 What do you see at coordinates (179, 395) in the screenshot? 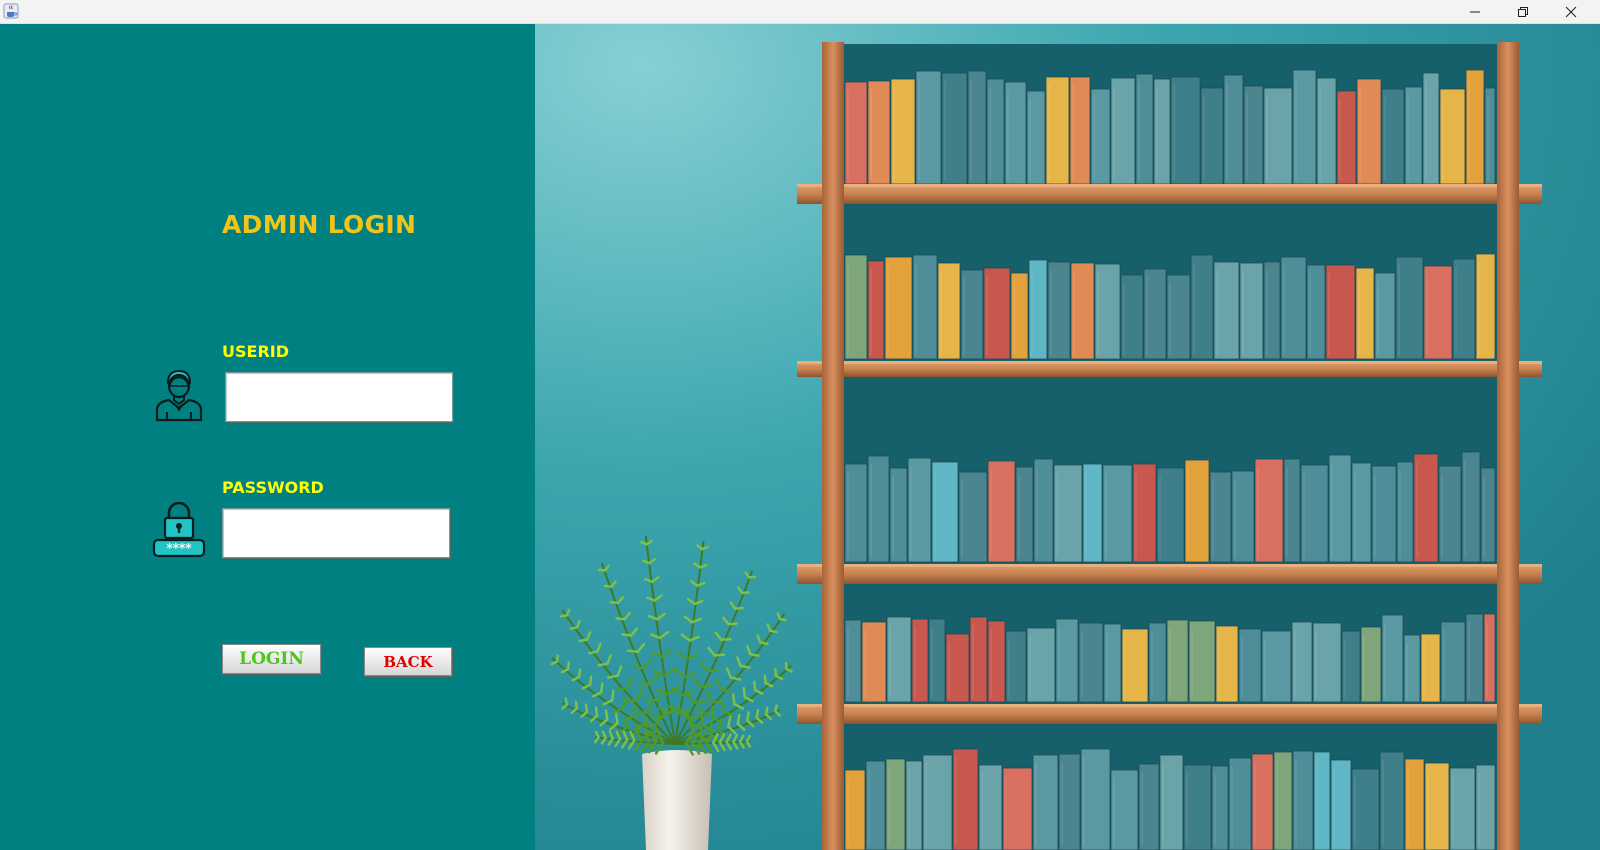
I see `user-avatar-icon` at bounding box center [179, 395].